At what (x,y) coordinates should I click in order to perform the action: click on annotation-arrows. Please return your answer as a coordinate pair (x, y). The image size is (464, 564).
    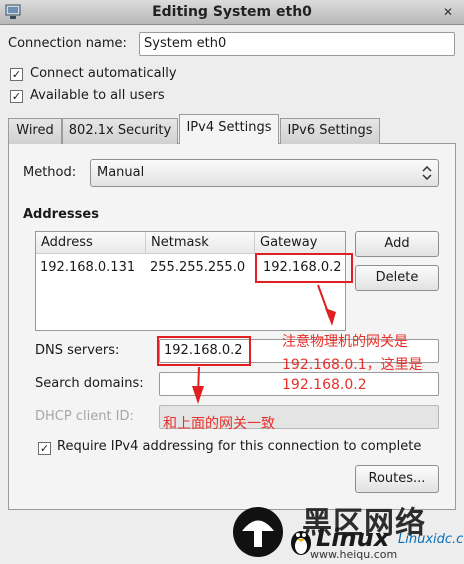
    Looking at the image, I should click on (264, 344).